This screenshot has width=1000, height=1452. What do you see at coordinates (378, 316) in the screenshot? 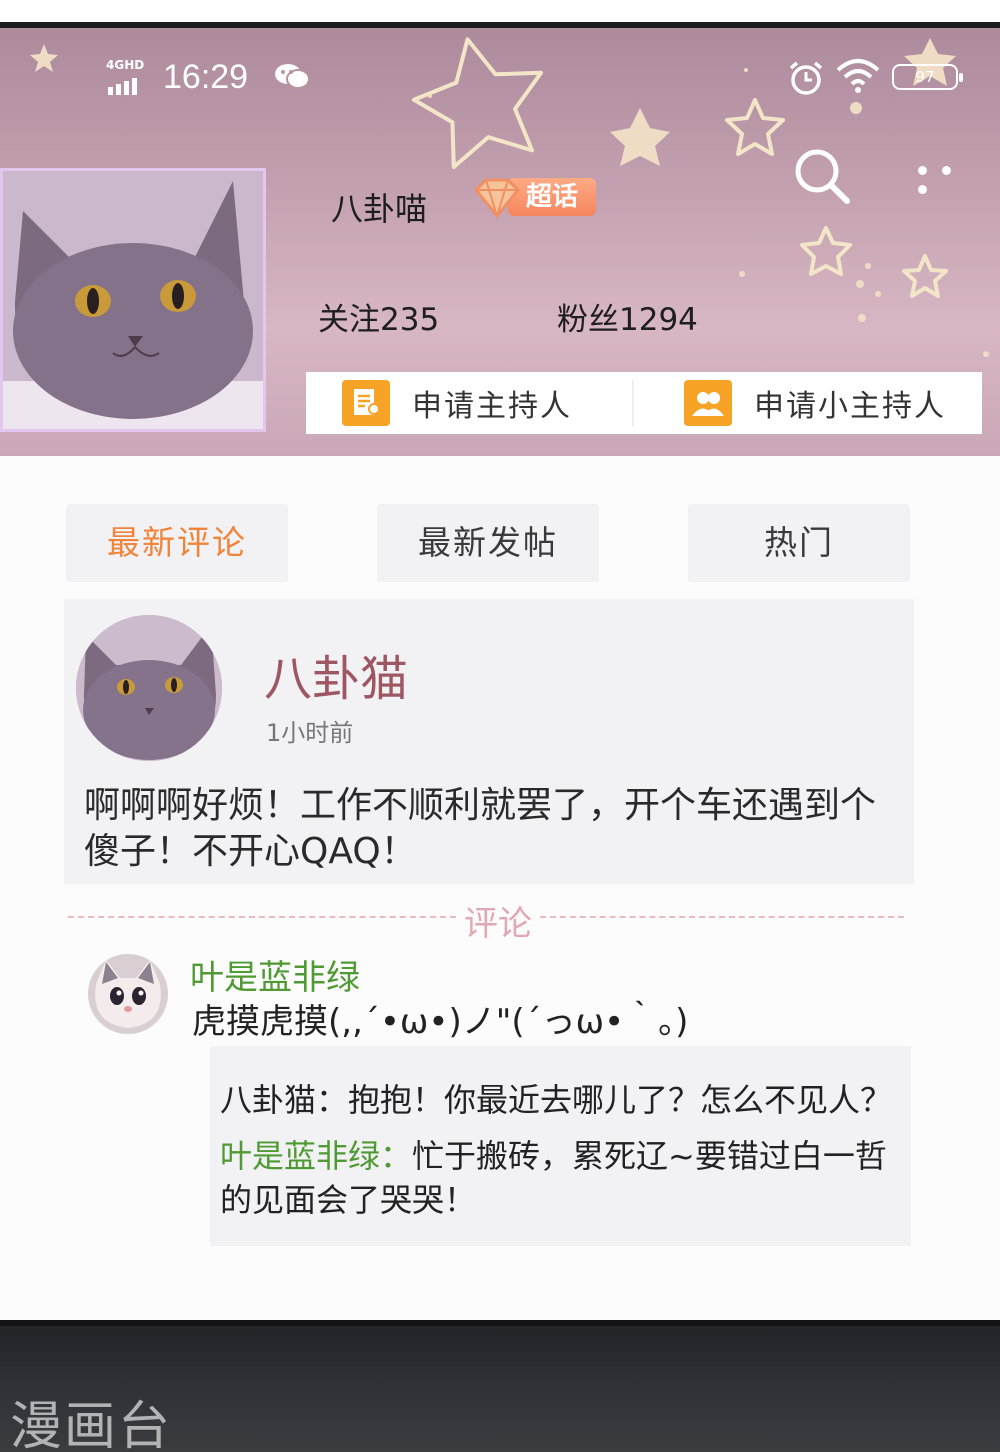
I see `follow-count: 关注235` at bounding box center [378, 316].